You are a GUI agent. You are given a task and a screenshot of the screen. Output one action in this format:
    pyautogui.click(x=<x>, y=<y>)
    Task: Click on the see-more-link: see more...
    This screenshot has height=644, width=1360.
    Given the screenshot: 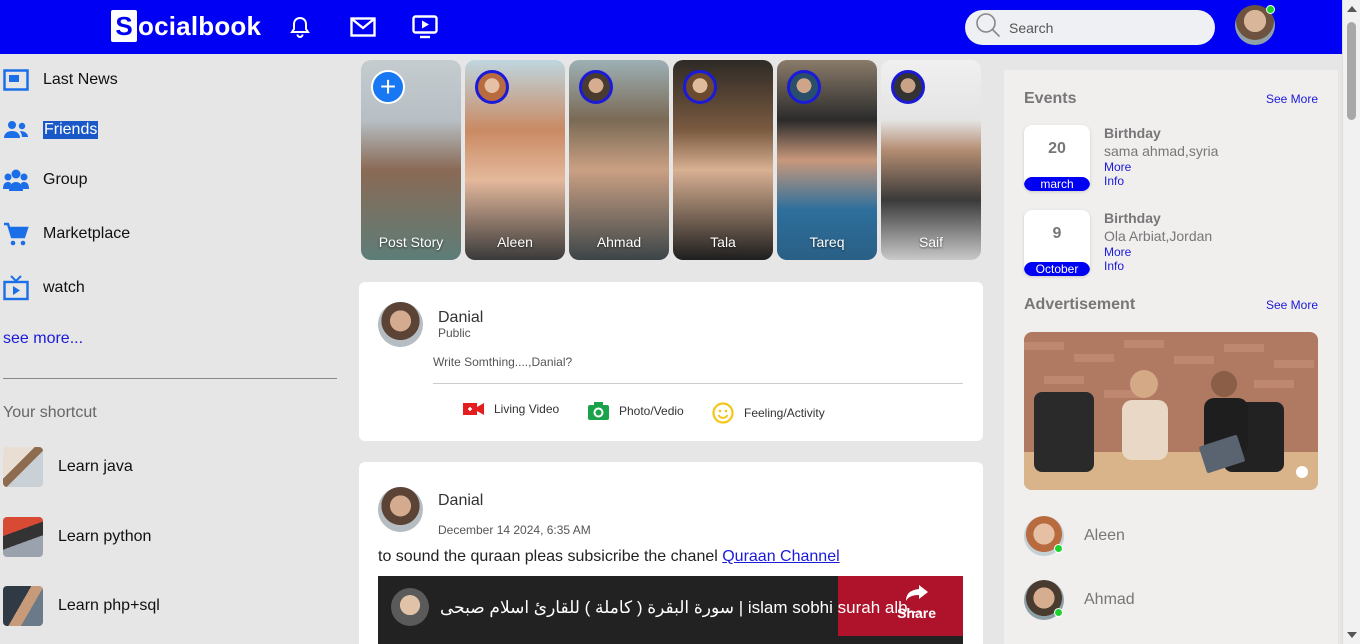 What is the action you would take?
    pyautogui.click(x=43, y=339)
    